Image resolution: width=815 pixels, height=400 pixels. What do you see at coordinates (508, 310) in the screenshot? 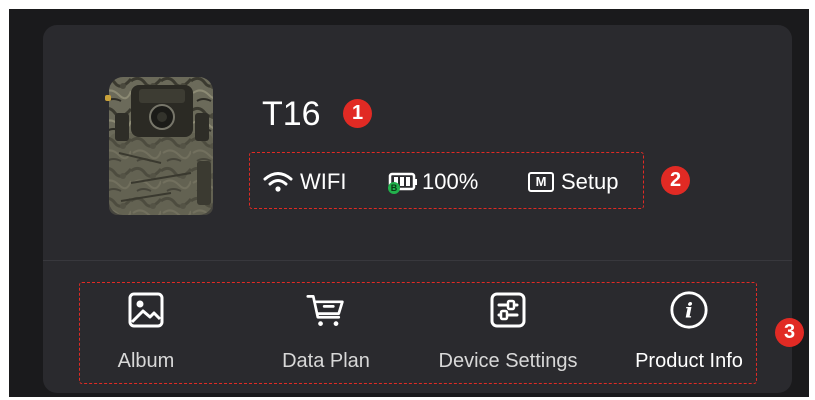
I see `sliders-icon` at bounding box center [508, 310].